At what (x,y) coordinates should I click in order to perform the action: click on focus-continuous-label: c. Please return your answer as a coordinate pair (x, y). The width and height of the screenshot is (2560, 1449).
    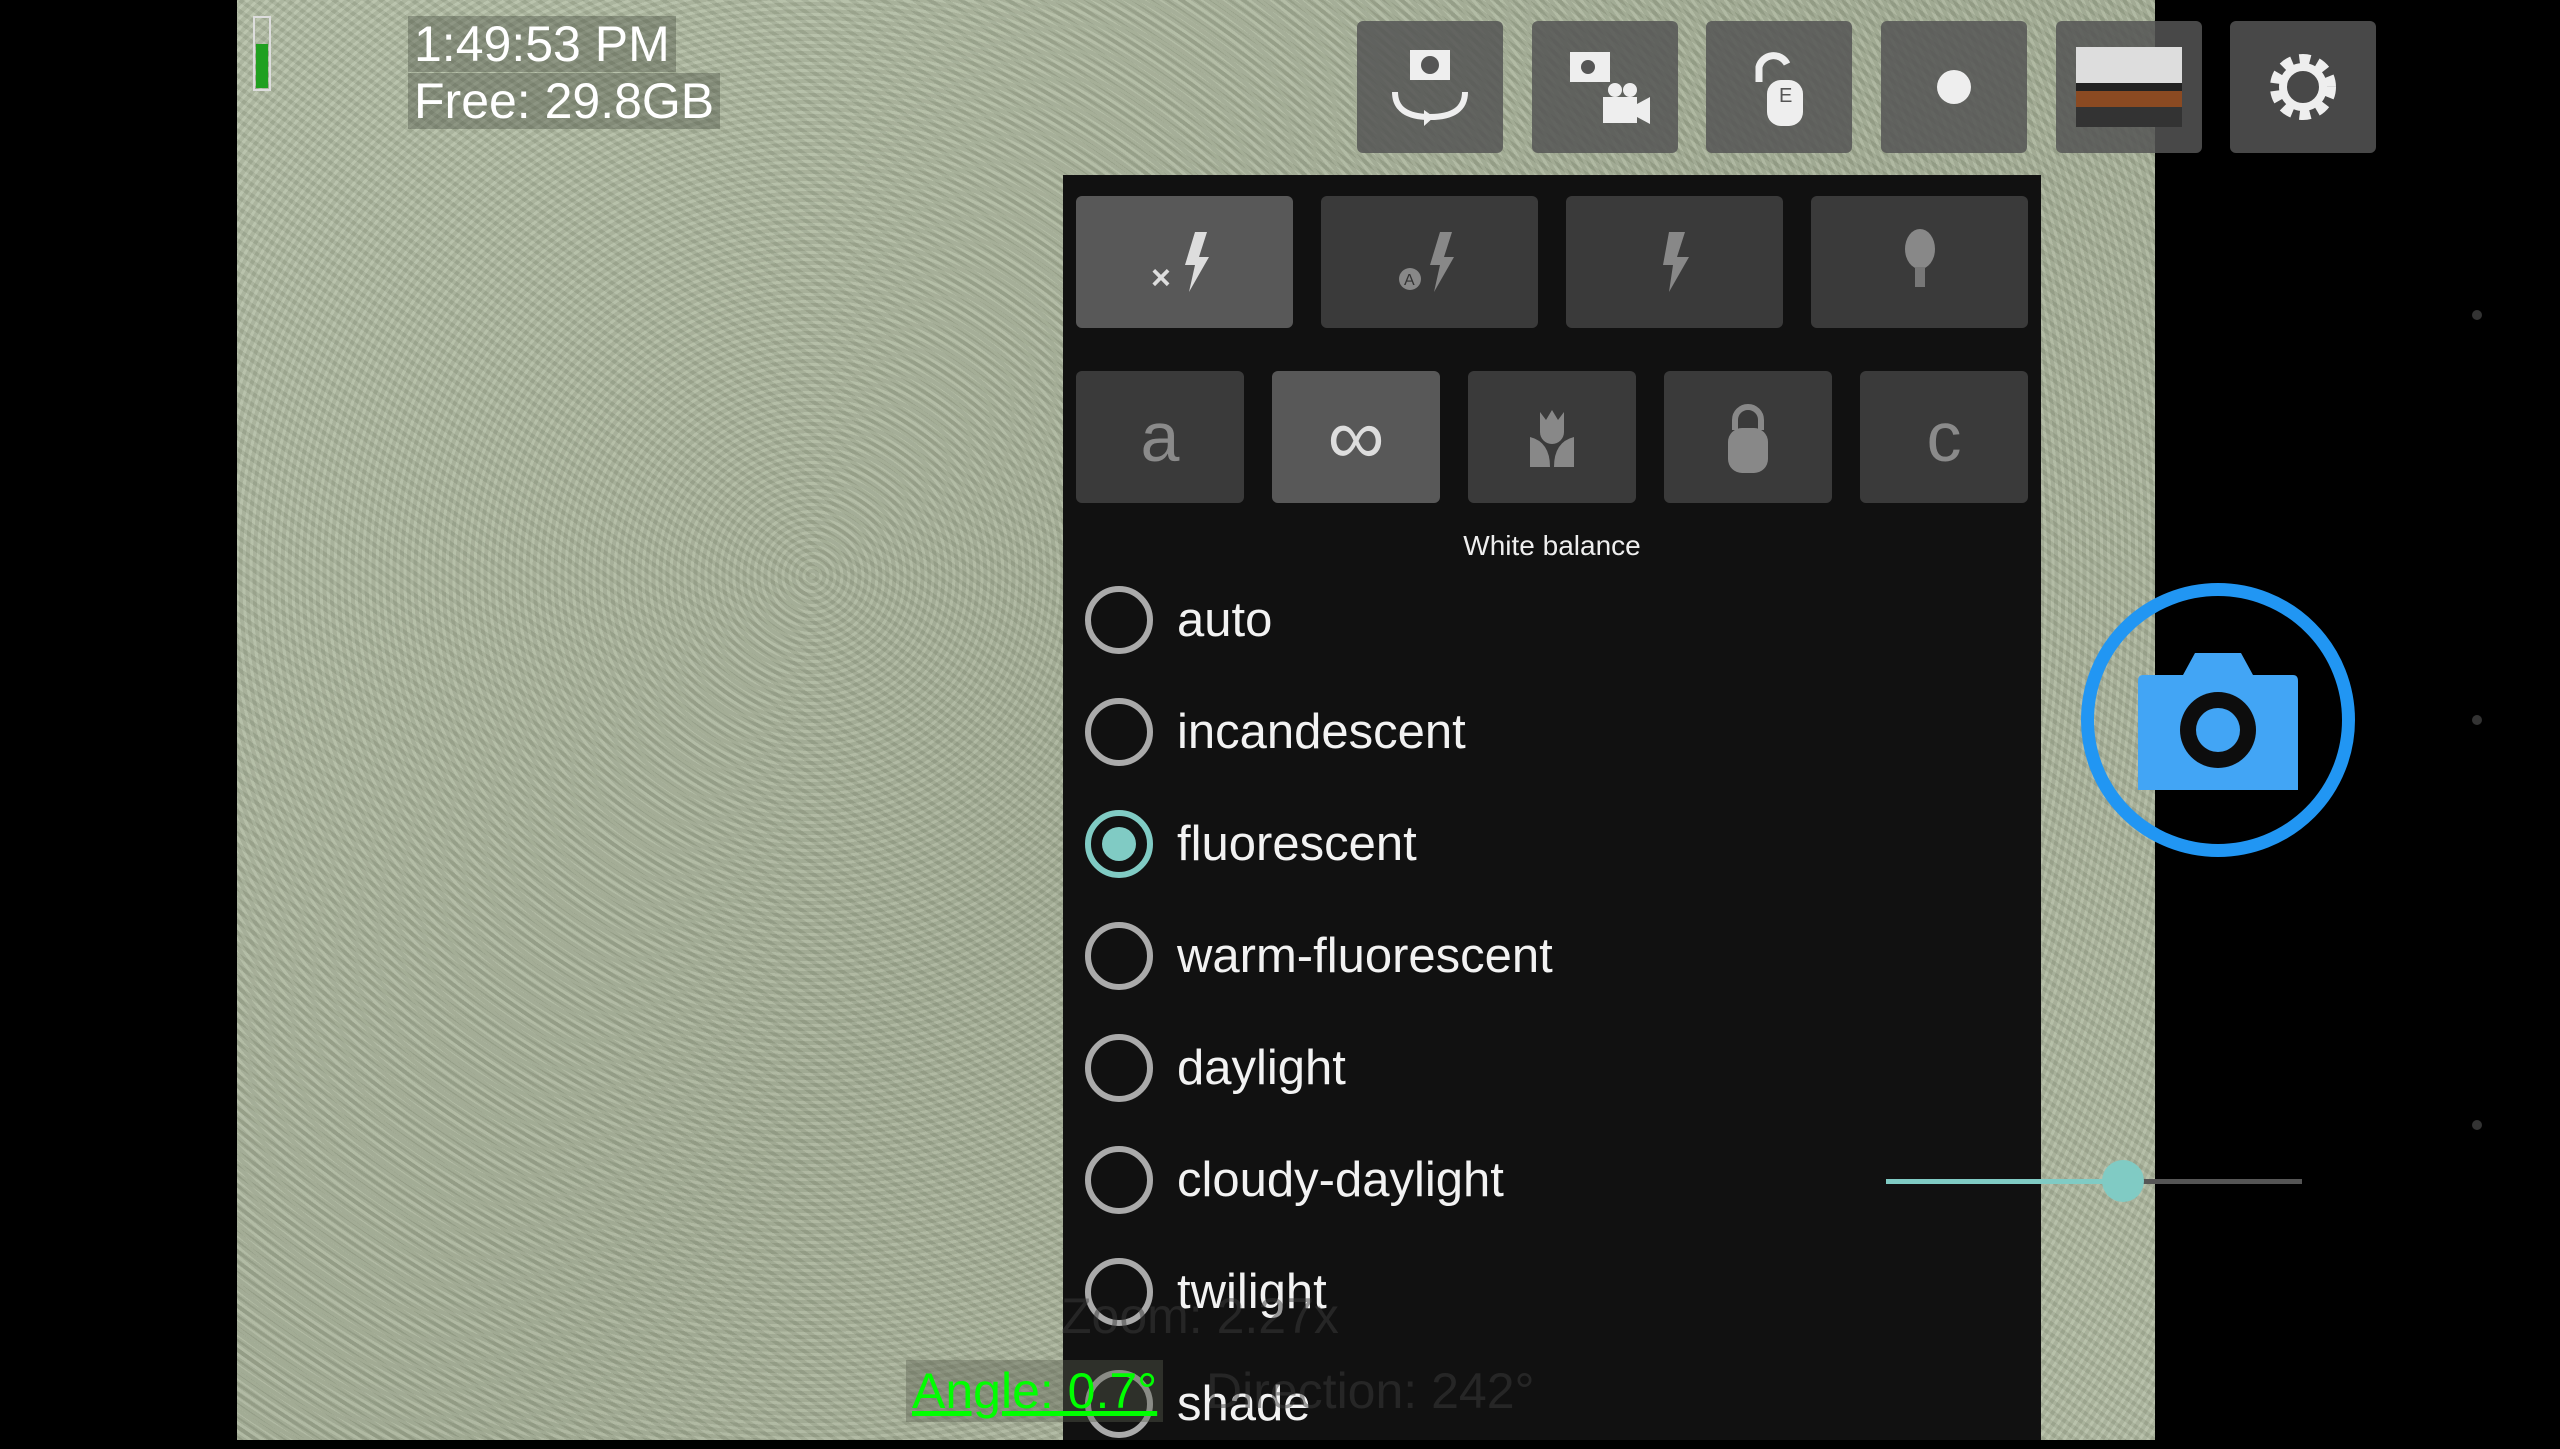
    Looking at the image, I should click on (1944, 437).